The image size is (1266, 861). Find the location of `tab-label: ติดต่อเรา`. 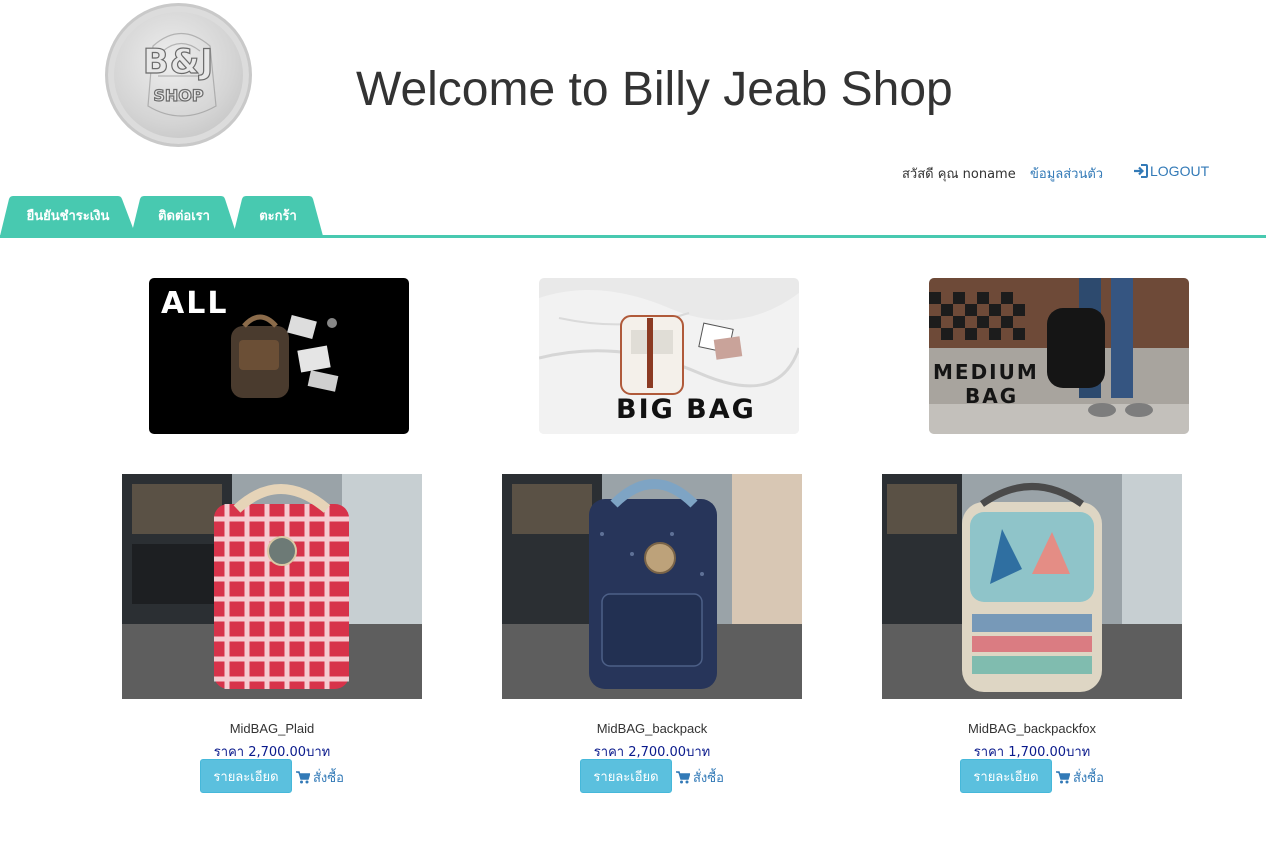

tab-label: ติดต่อเรา is located at coordinates (184, 216).